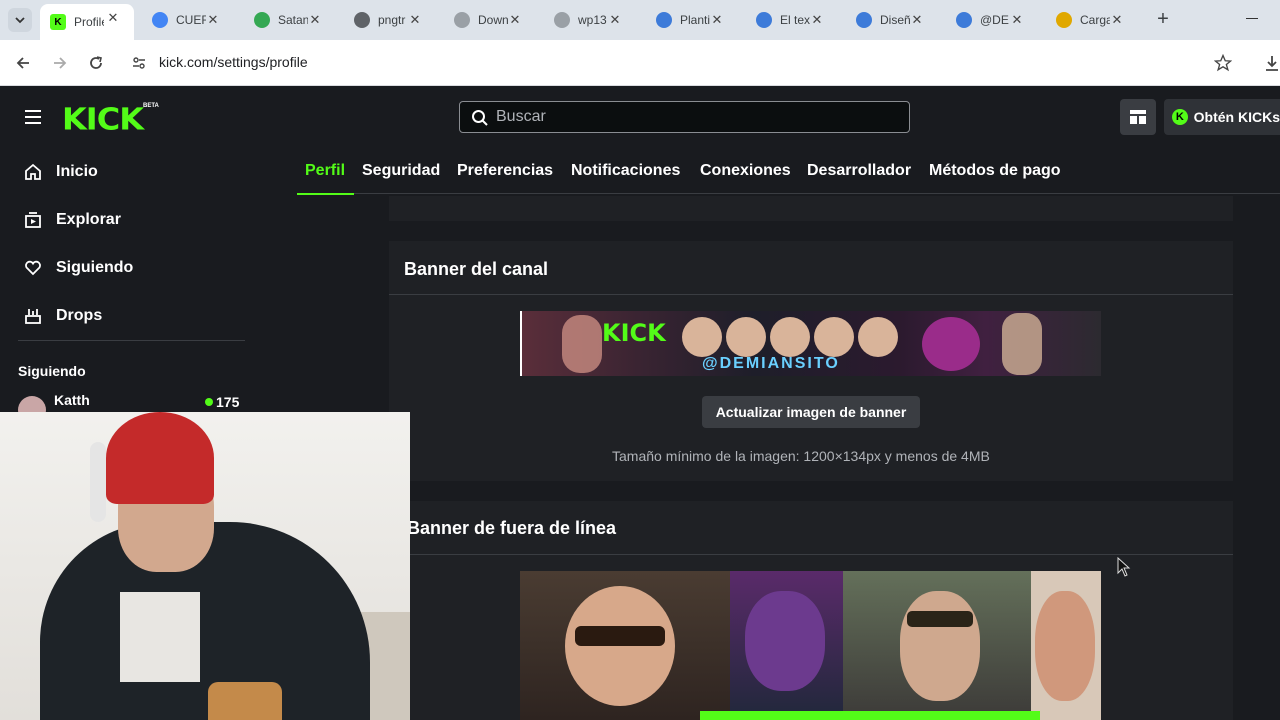 Image resolution: width=1280 pixels, height=720 pixels. I want to click on kick-logo: KICK, so click(103, 119).